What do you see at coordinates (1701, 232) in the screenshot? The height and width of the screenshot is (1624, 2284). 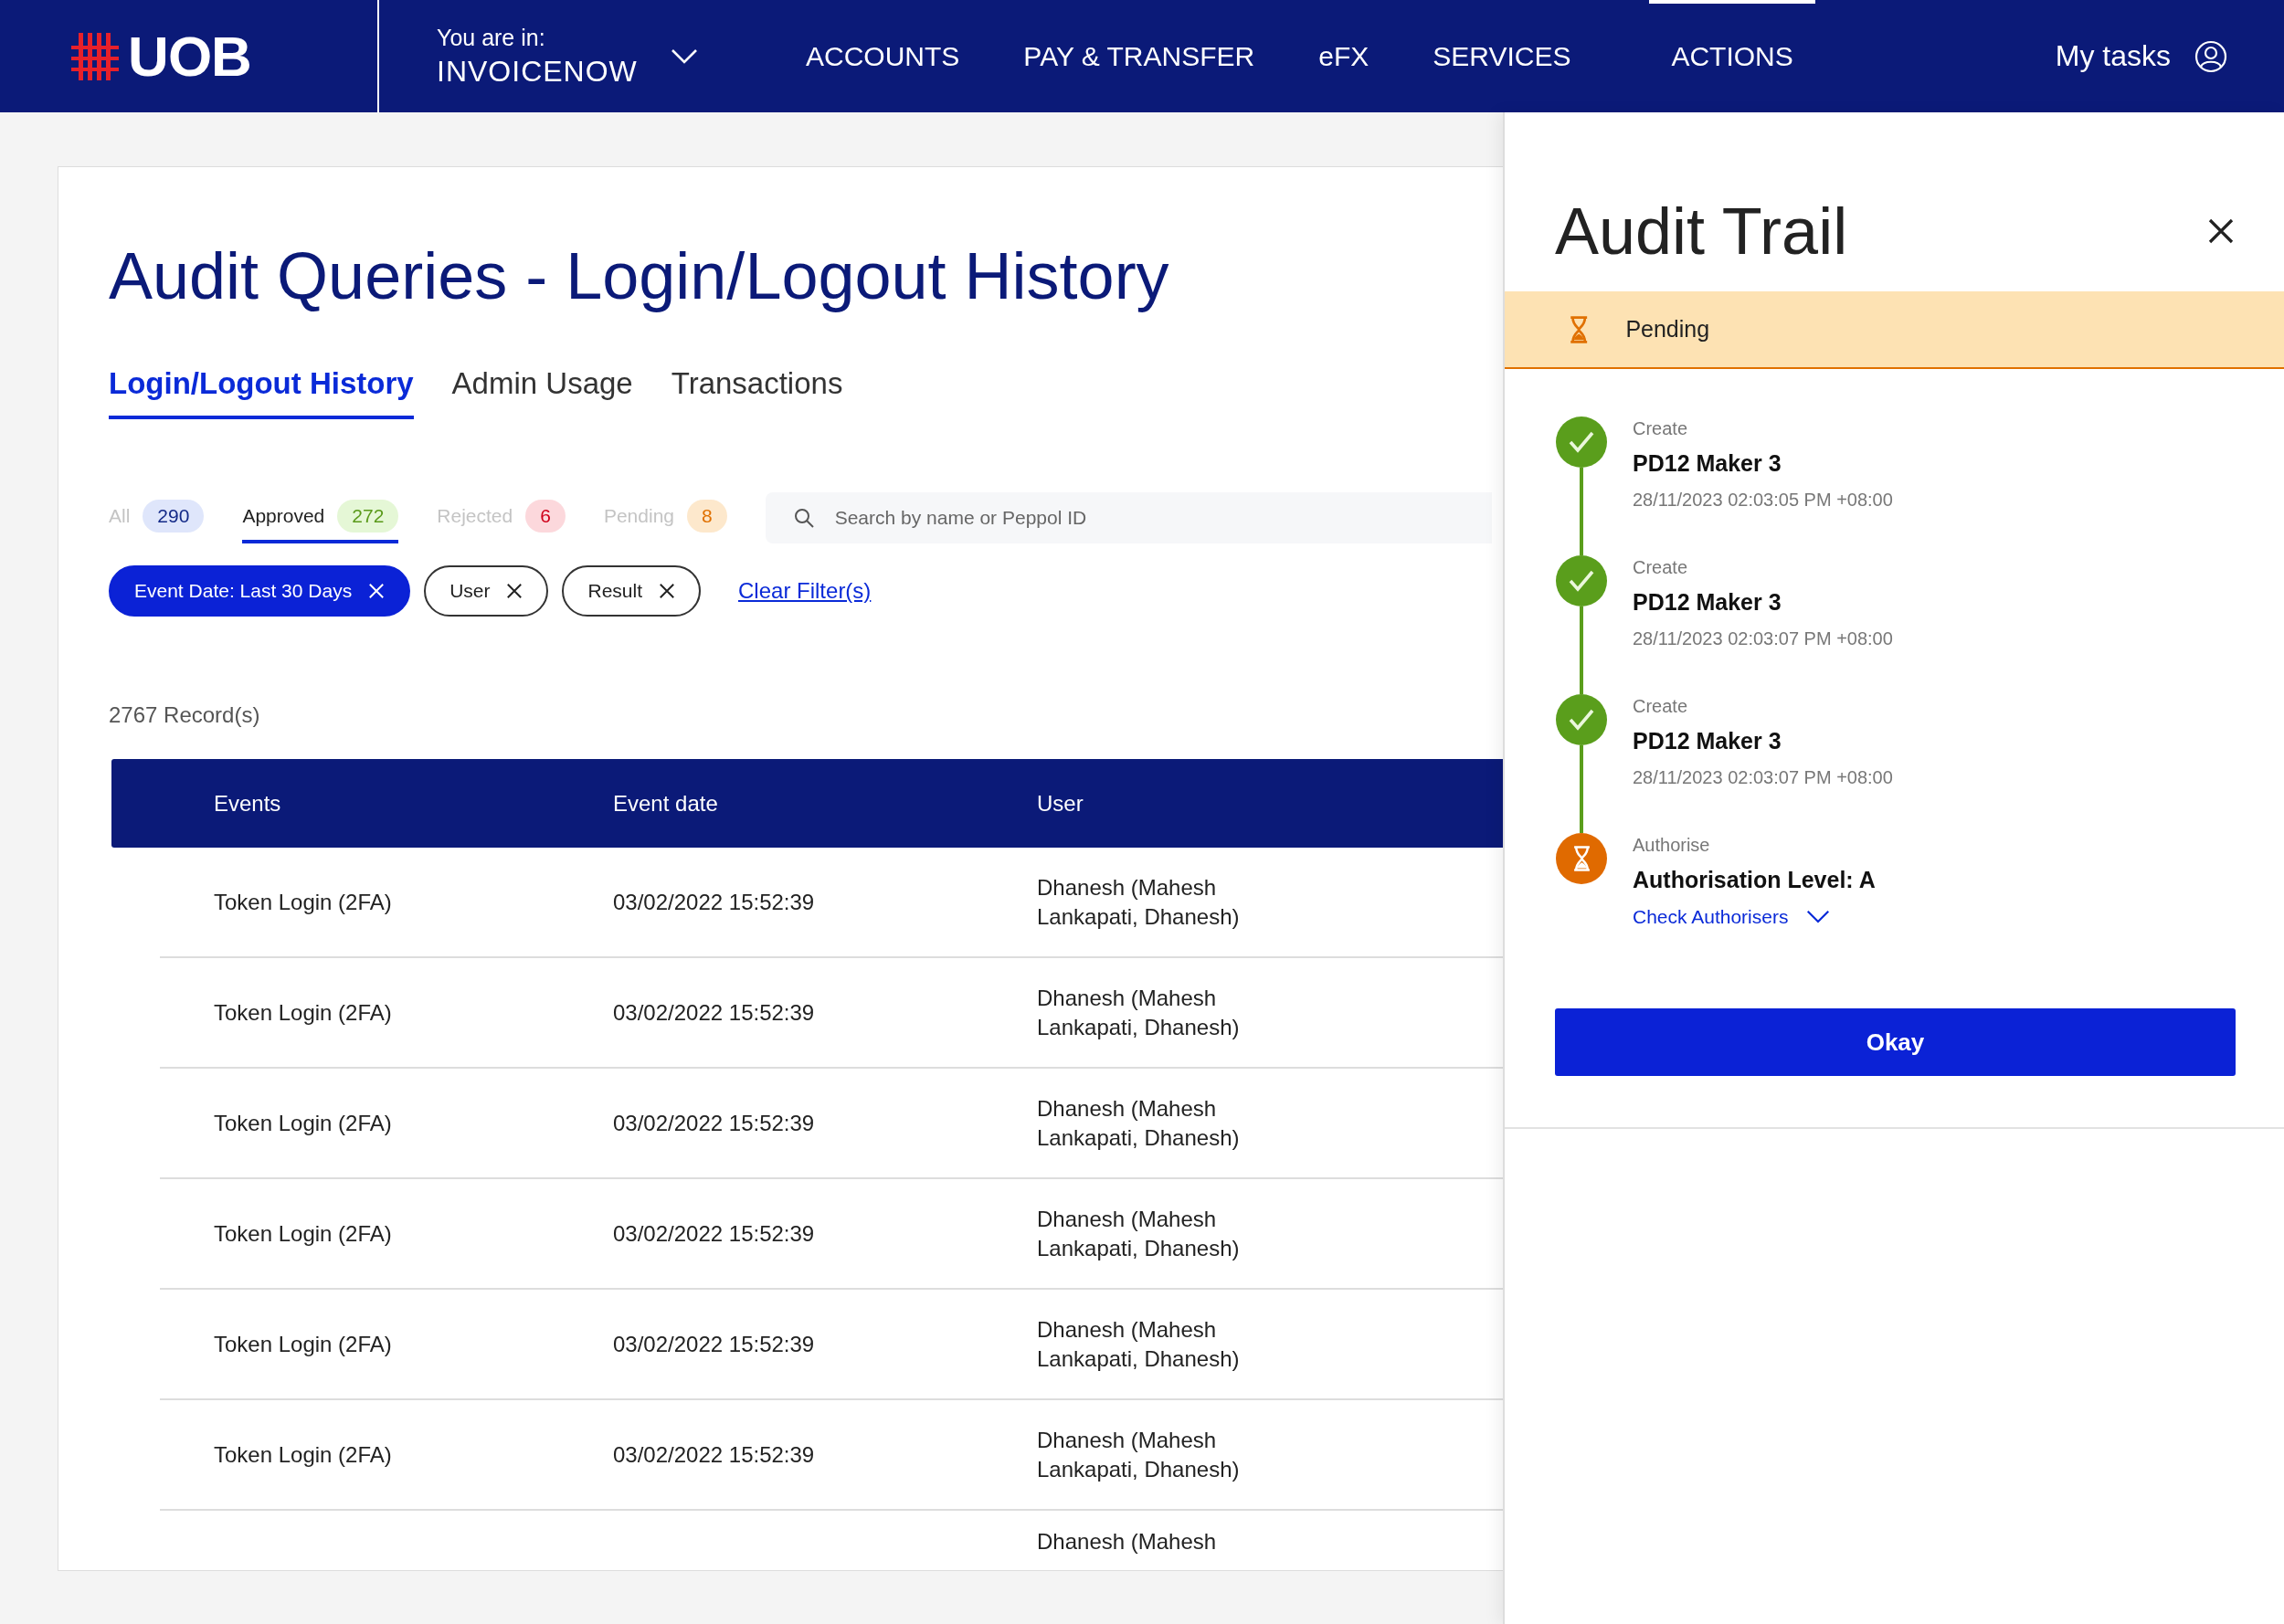 I see `panel-title: Audit Trail` at bounding box center [1701, 232].